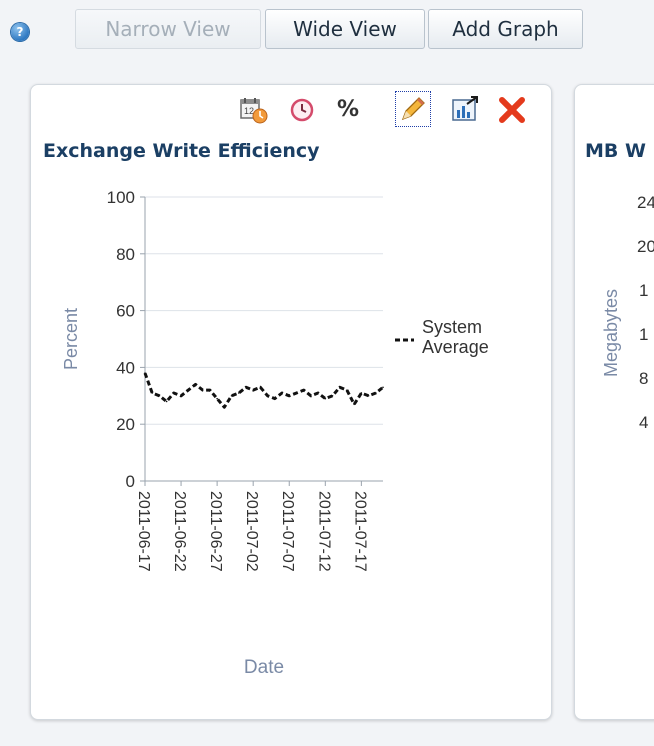  Describe the element at coordinates (251, 531) in the screenshot. I see `x-tick-label: 2011-07-02` at that location.